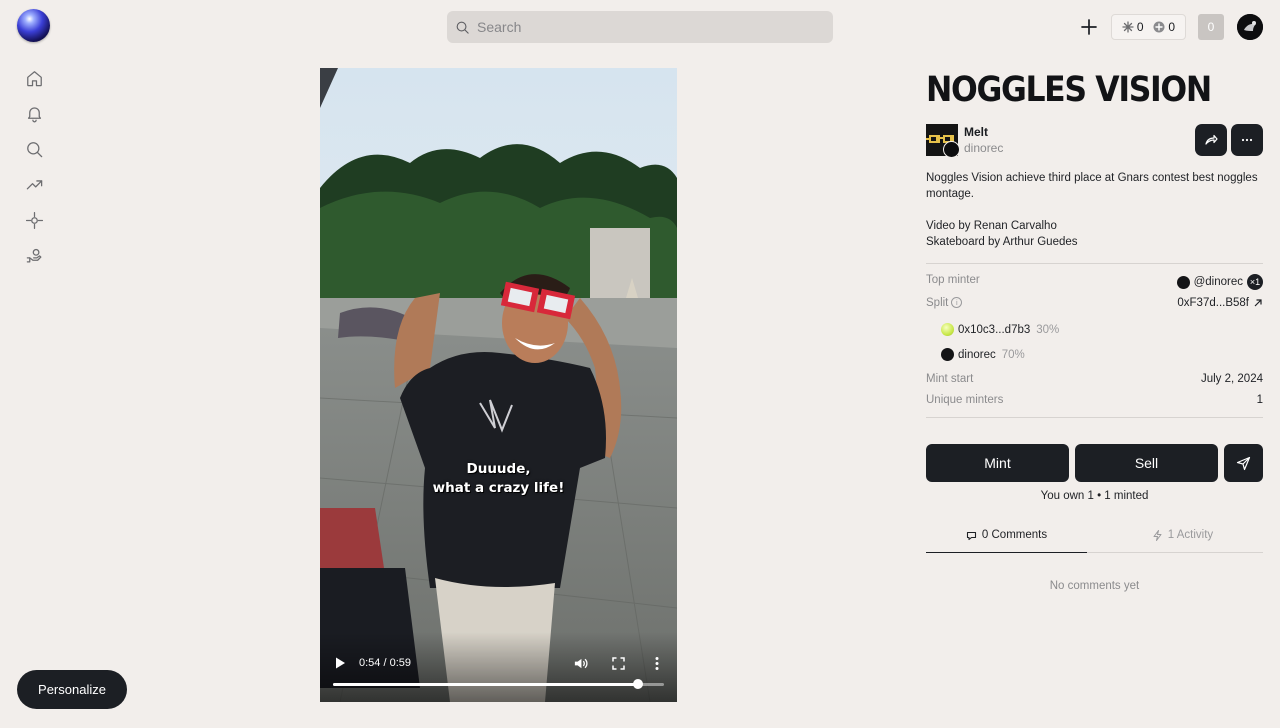  What do you see at coordinates (580, 663) in the screenshot?
I see `volume-icon` at bounding box center [580, 663].